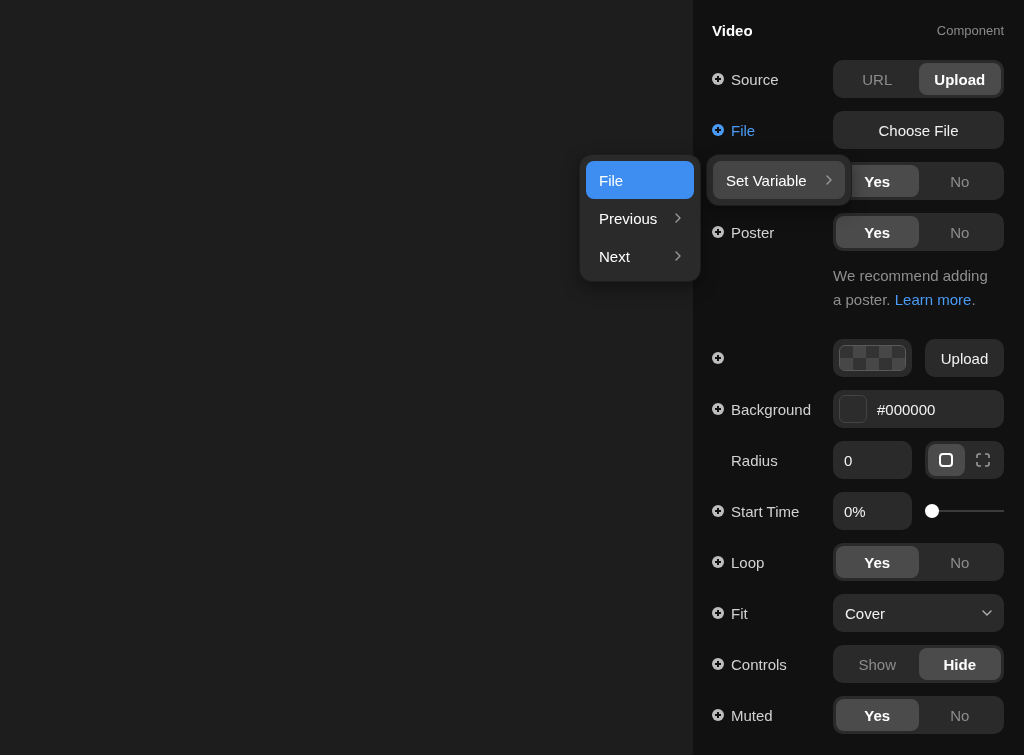 The image size is (1024, 755). I want to click on segment-option: Upload, so click(959, 79).